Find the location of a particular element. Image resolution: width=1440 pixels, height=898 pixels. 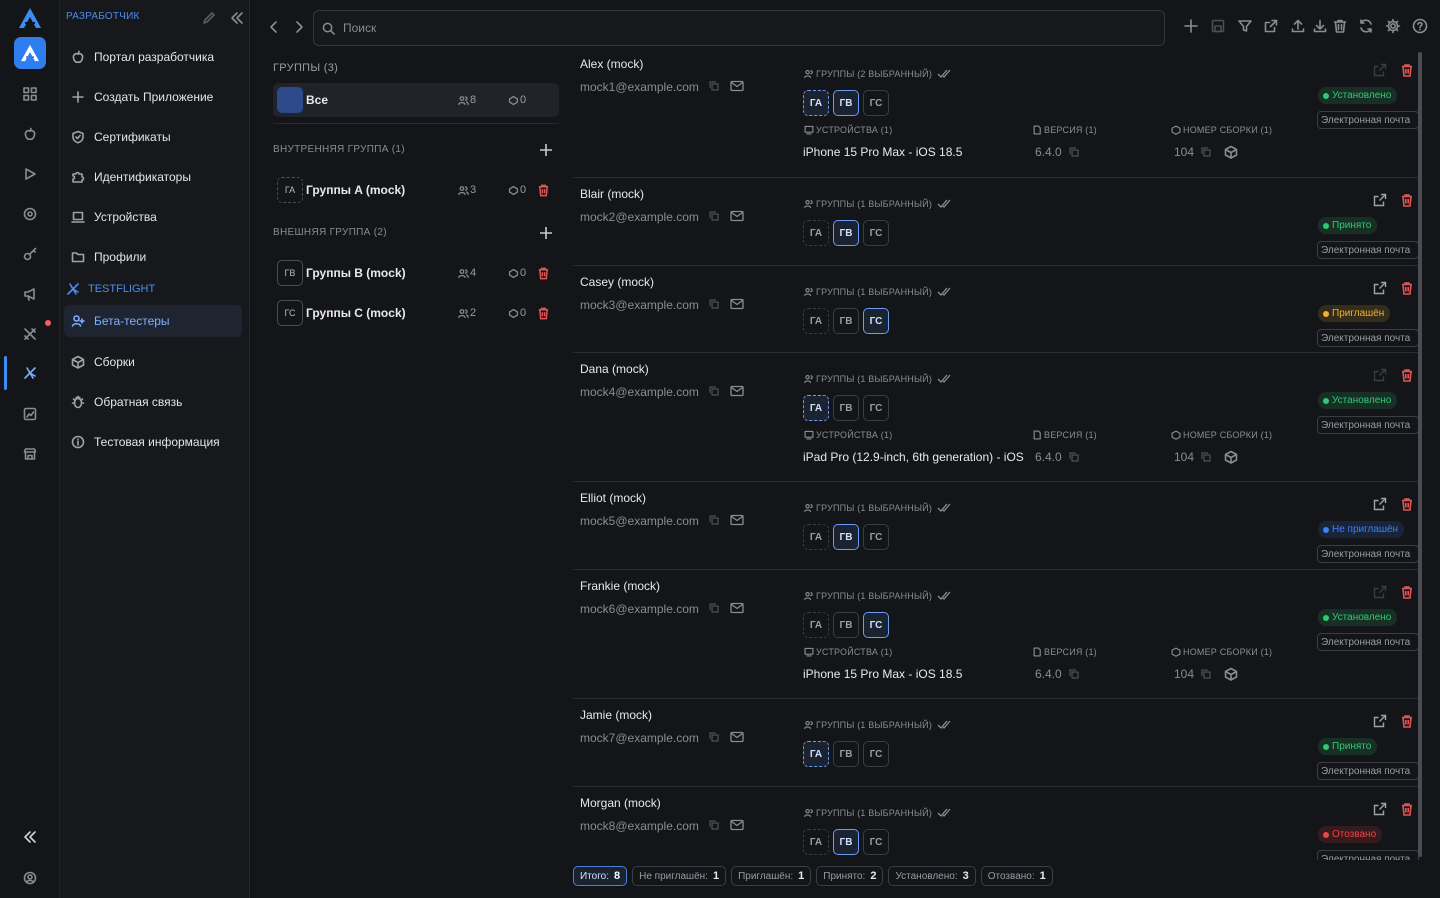

nav-test-information: Тестовая информация is located at coordinates (153, 442).